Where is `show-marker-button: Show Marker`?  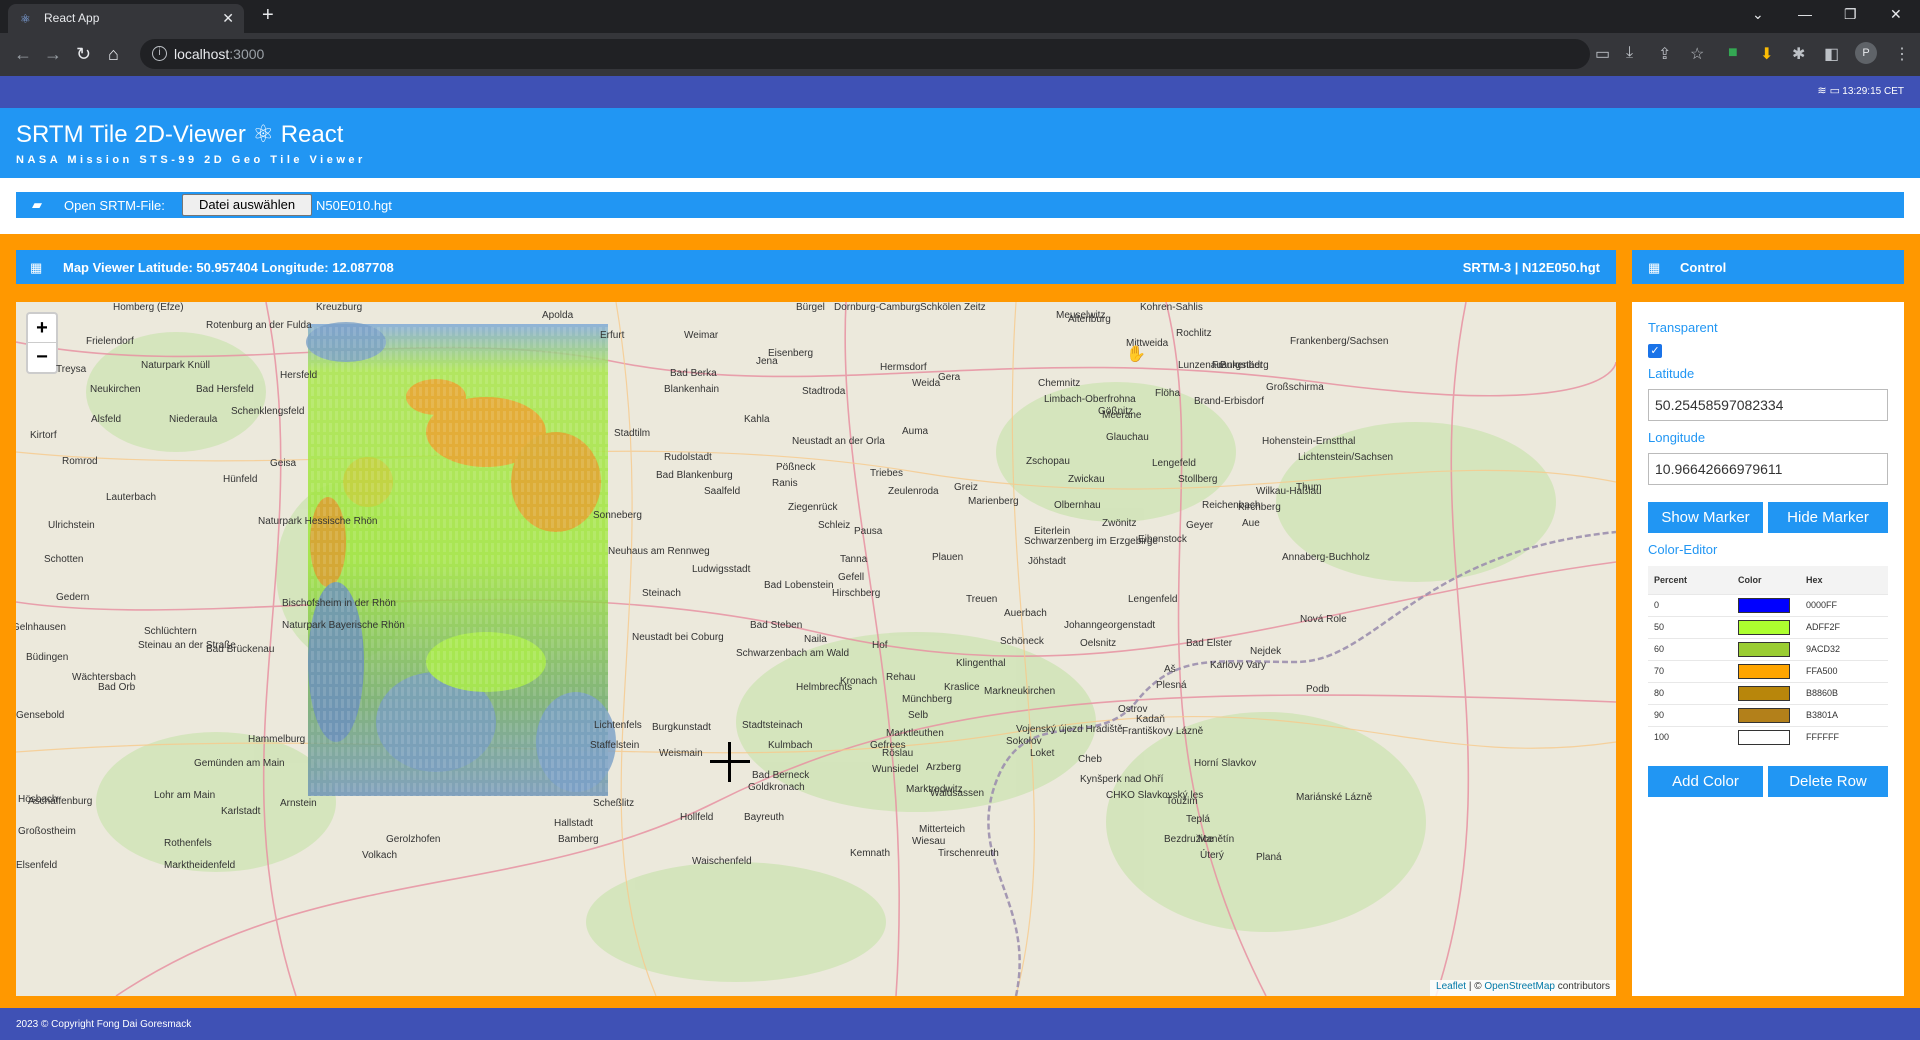
show-marker-button: Show Marker is located at coordinates (1705, 517).